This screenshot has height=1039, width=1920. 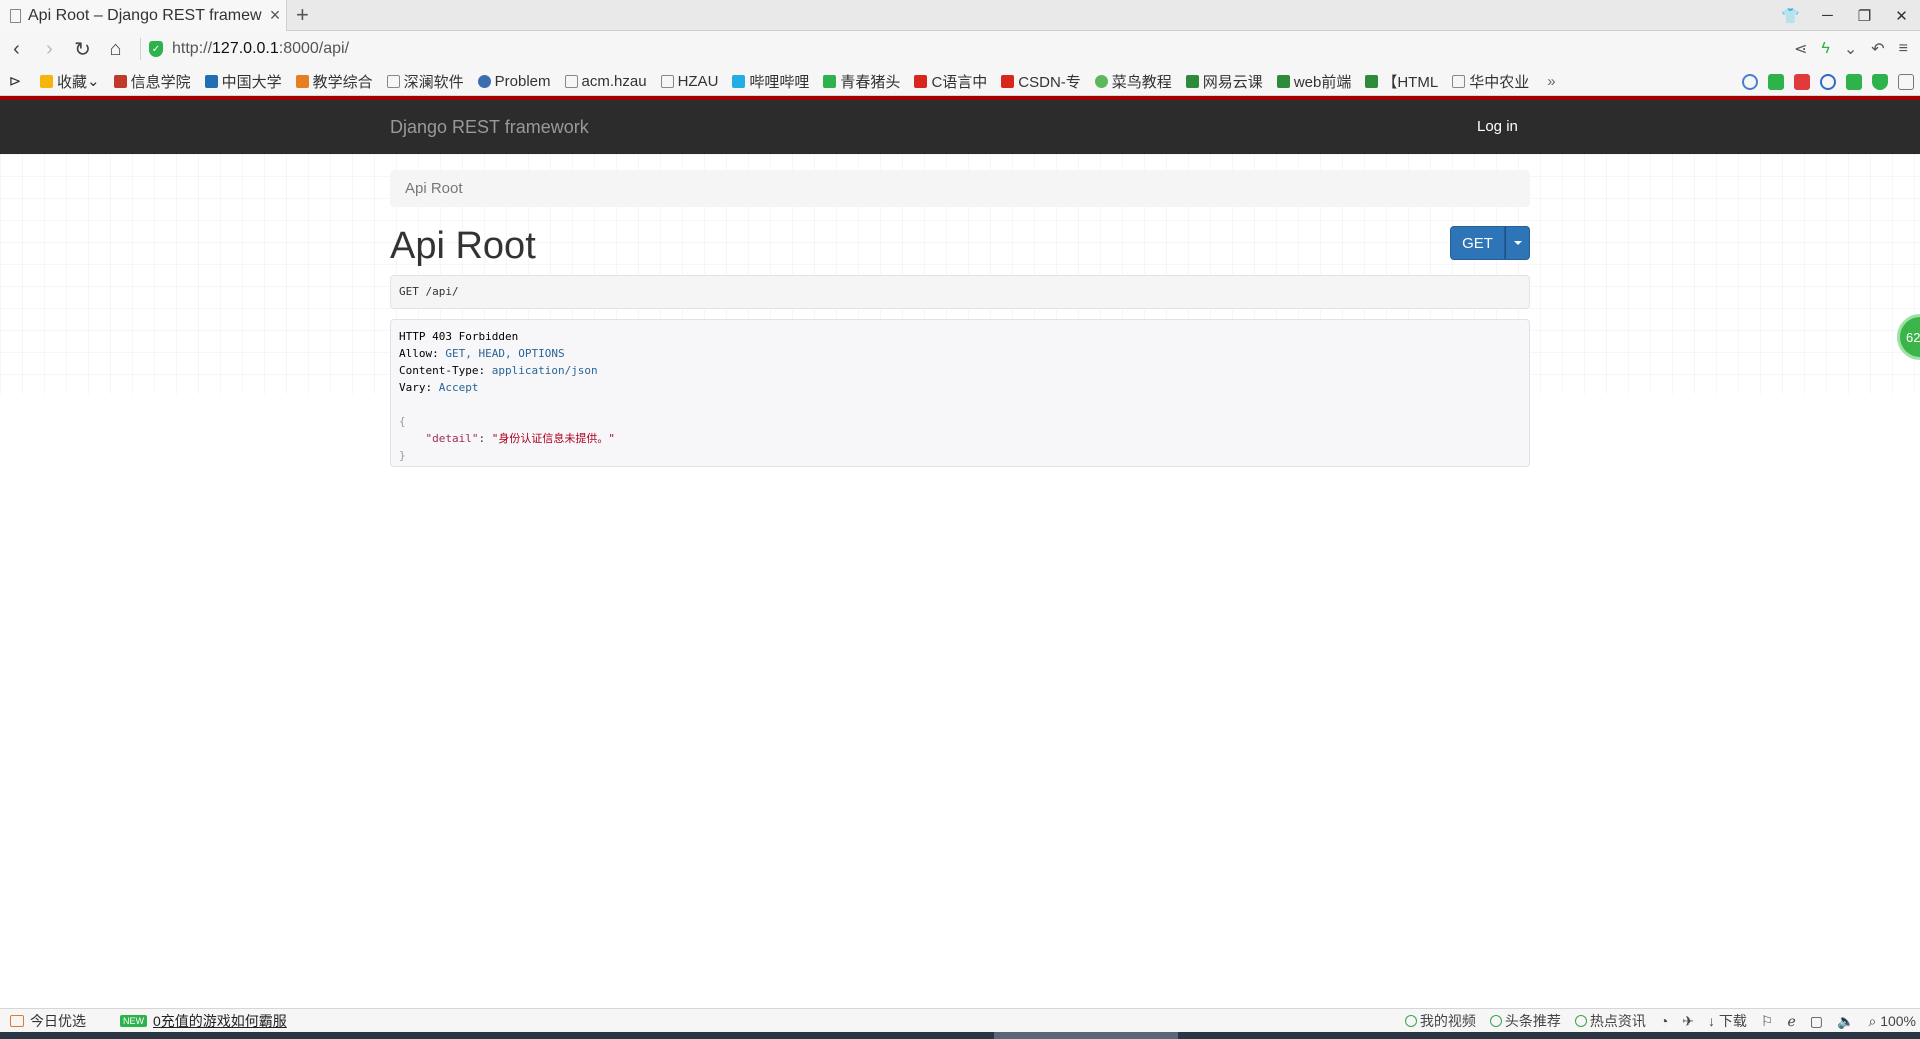 I want to click on bookmark-item: 【HTML, so click(x=1401, y=81).